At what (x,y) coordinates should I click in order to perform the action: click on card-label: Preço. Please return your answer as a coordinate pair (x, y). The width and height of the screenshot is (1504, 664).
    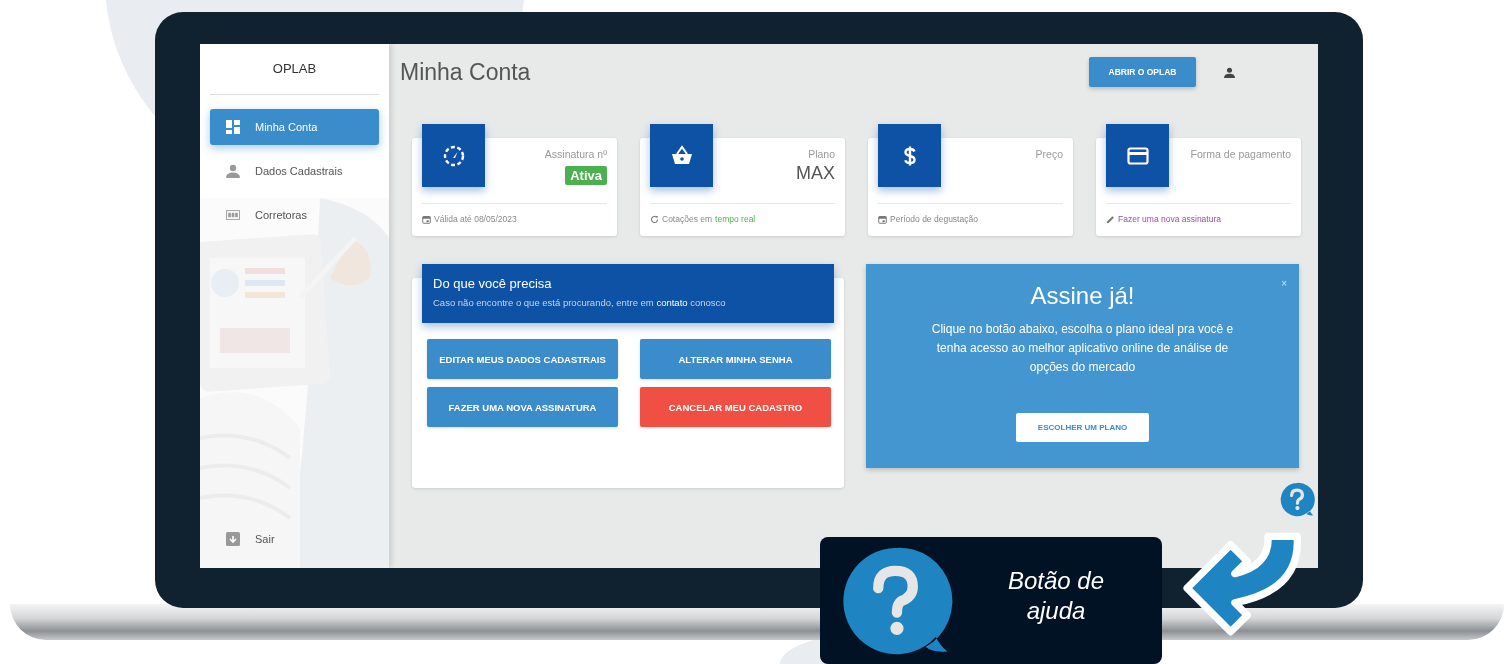
    Looking at the image, I should click on (1049, 154).